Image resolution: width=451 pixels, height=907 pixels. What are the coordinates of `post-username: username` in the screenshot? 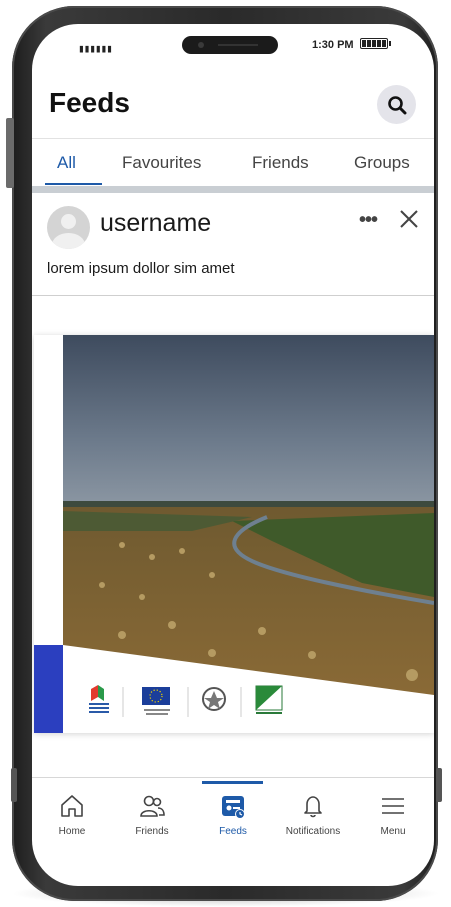 It's located at (155, 223).